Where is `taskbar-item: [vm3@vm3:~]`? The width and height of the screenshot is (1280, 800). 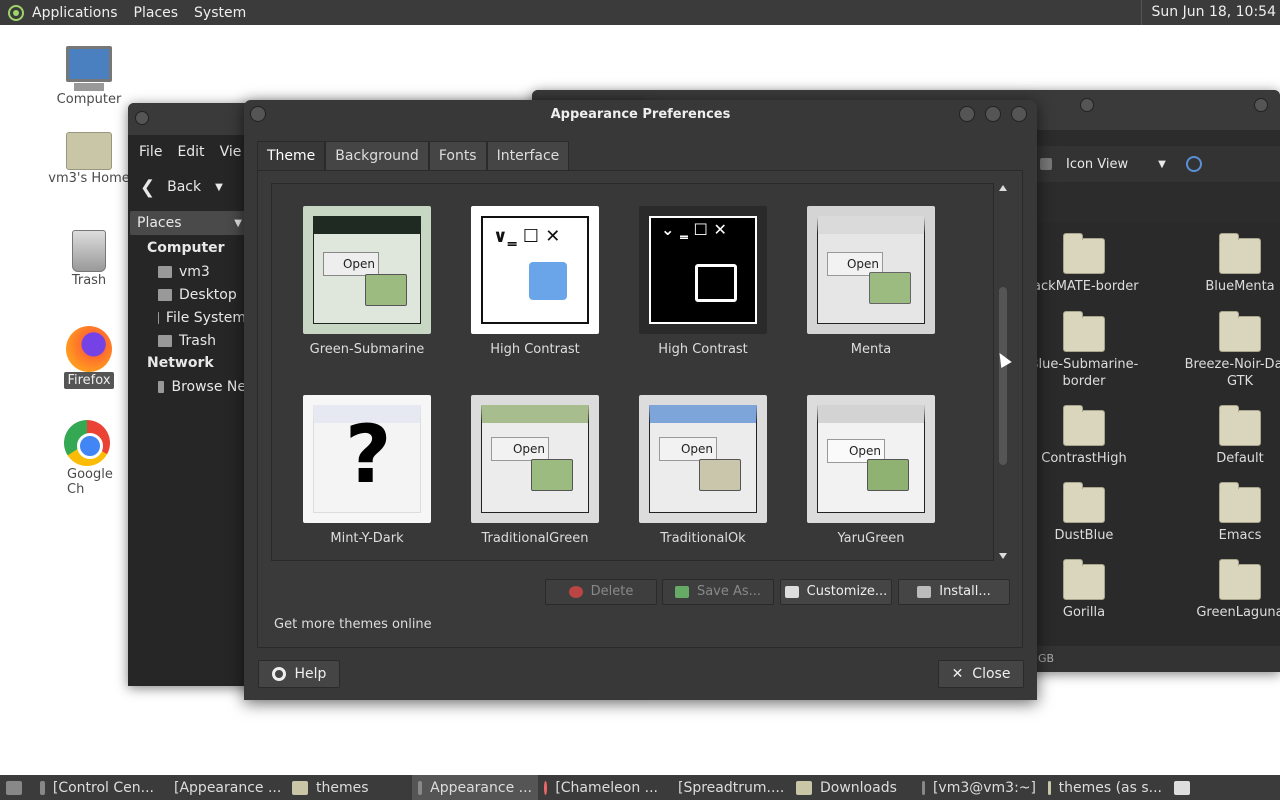 taskbar-item: [vm3@vm3:~] is located at coordinates (979, 787).